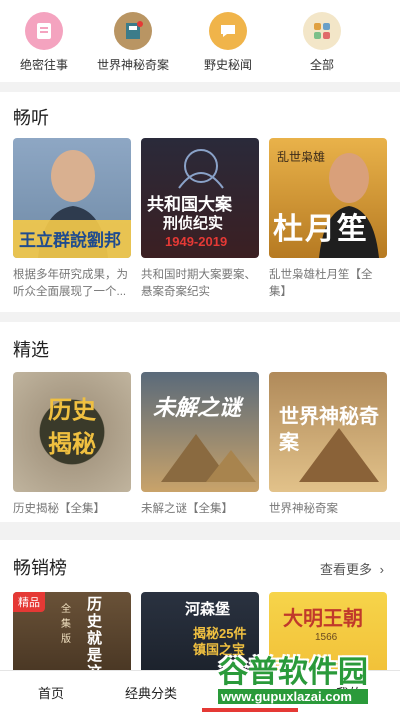 The width and height of the screenshot is (400, 712). I want to click on album-description: 世界神秘奇案, so click(303, 509).